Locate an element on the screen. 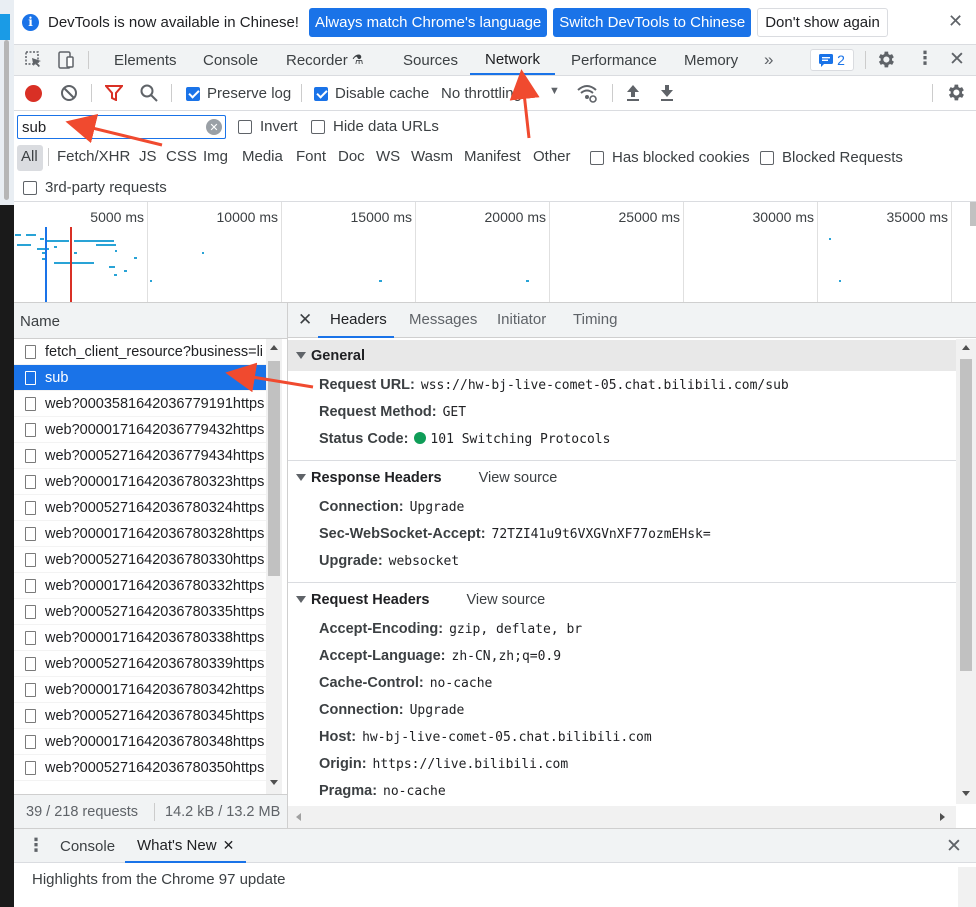  import-har-icon is located at coordinates (633, 94).